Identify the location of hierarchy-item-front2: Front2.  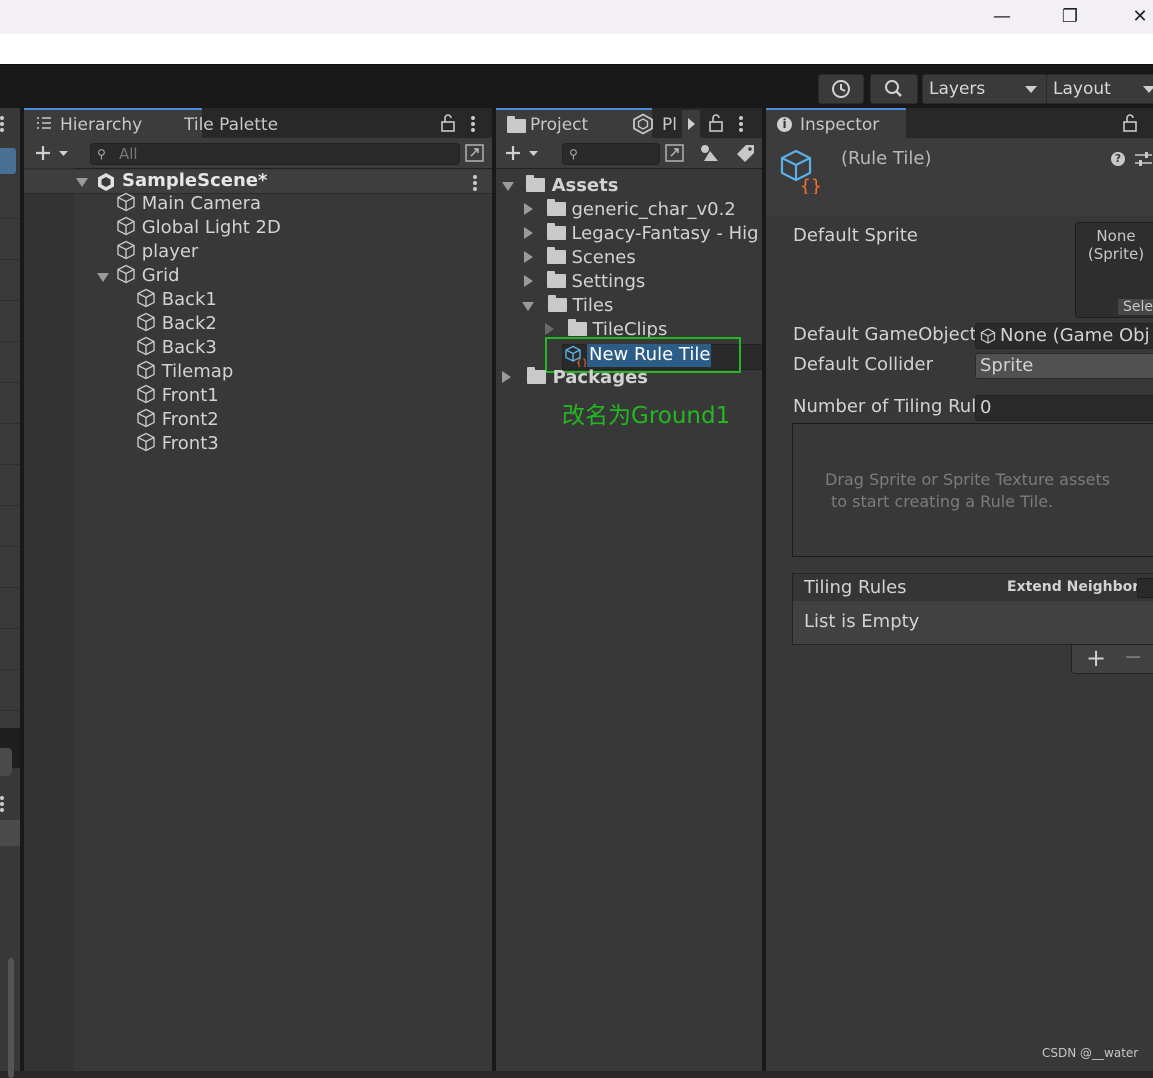
(177, 420).